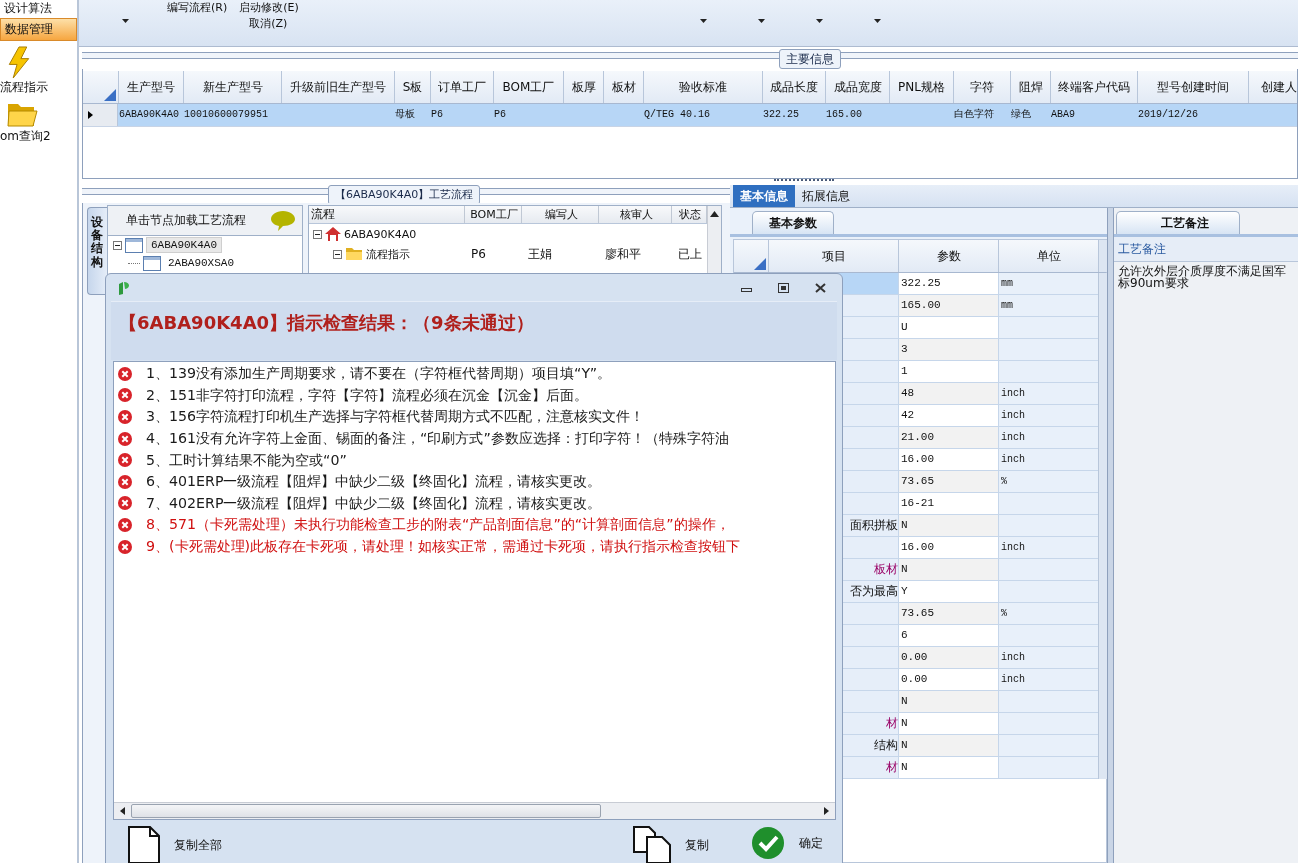 The height and width of the screenshot is (863, 1298). I want to click on column-header: 流程, so click(387, 214).